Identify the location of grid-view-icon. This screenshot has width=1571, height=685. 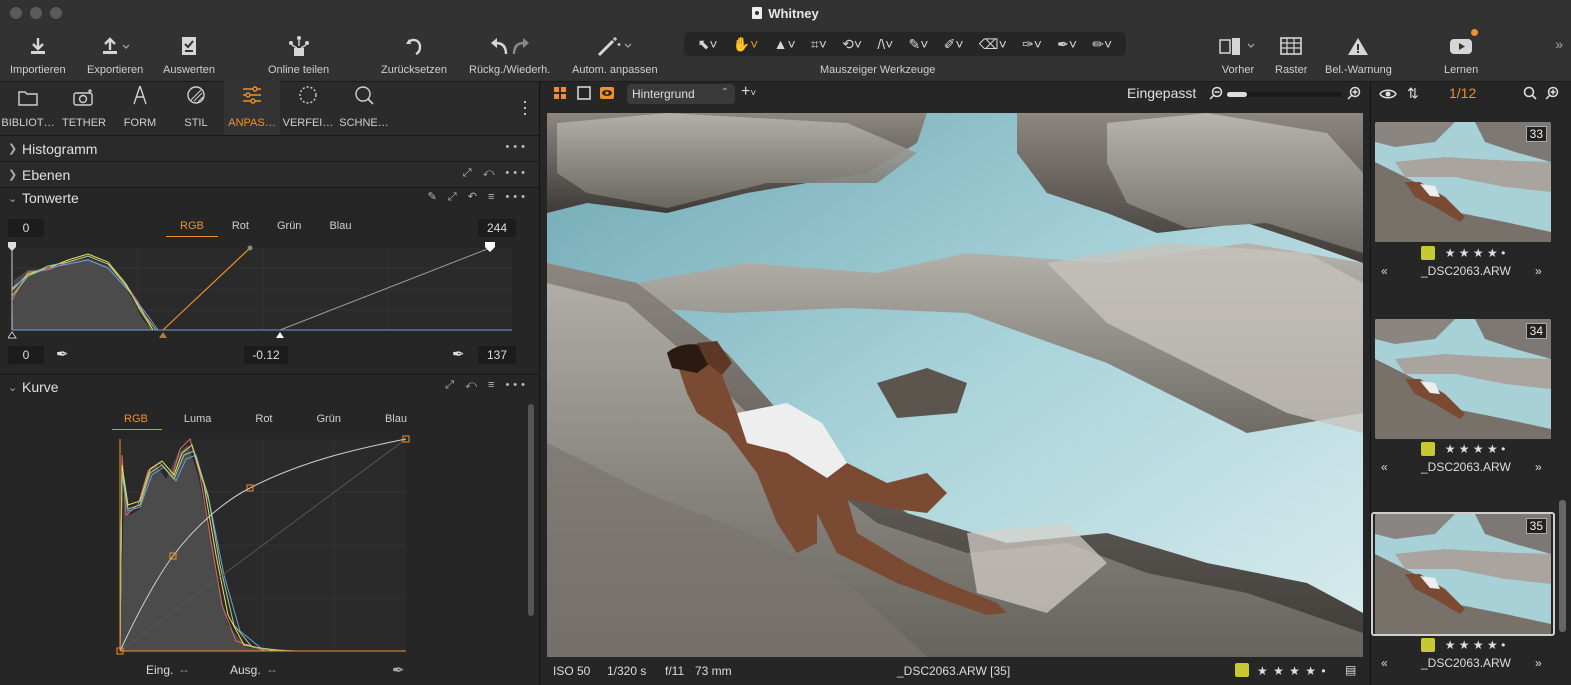
(560, 94).